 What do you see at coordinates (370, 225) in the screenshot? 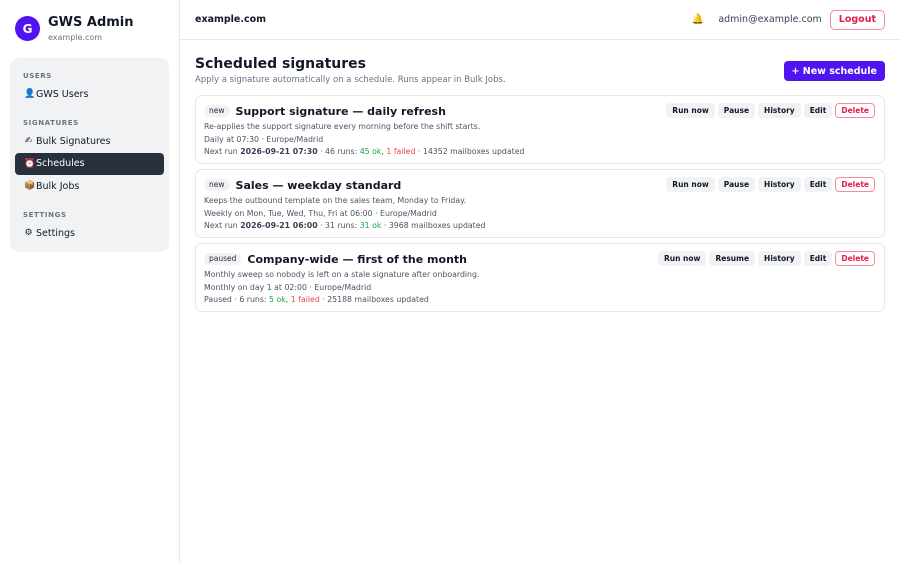
I see `ok-count: 31 ok` at bounding box center [370, 225].